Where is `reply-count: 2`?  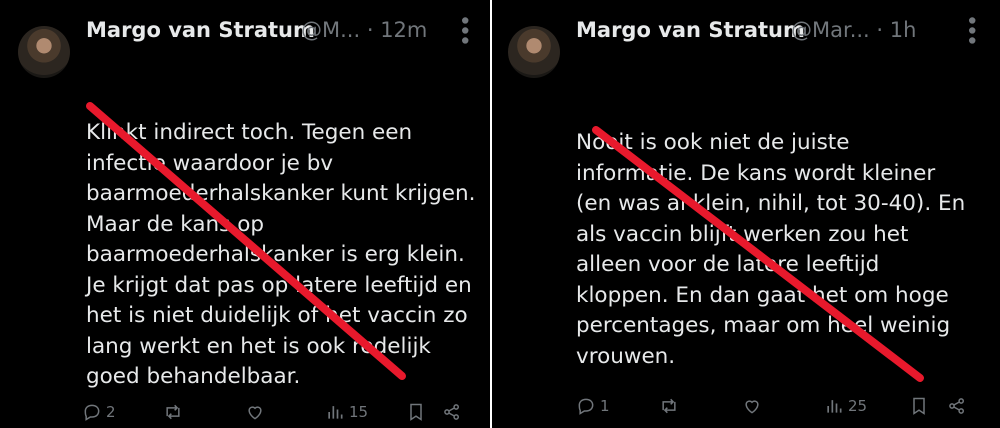
reply-count: 2 is located at coordinates (111, 412).